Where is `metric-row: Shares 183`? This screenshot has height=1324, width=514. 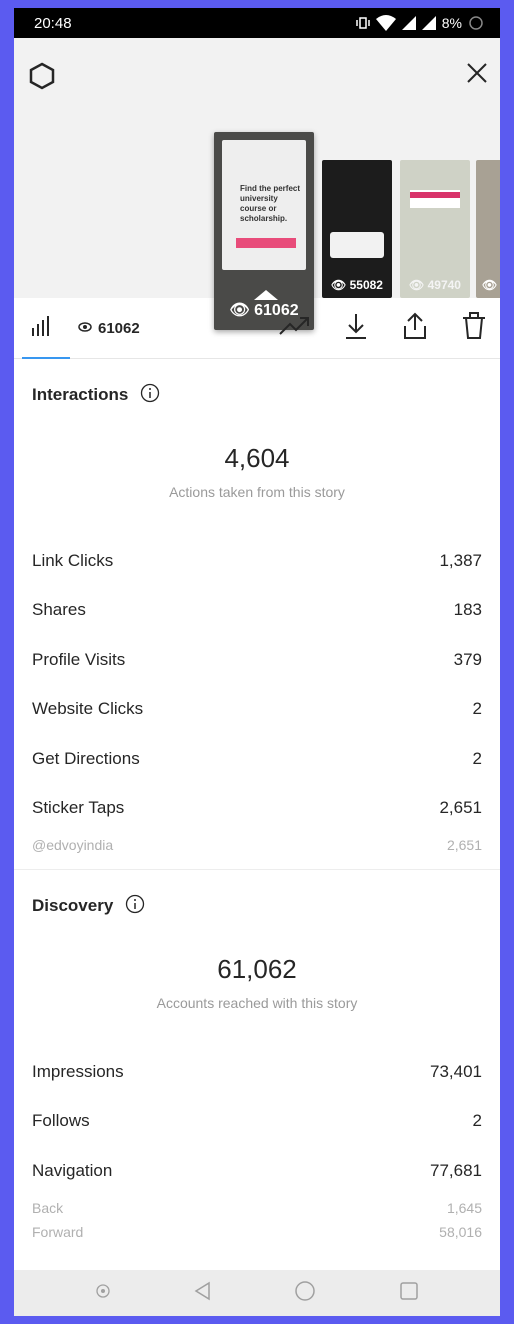 metric-row: Shares 183 is located at coordinates (257, 611).